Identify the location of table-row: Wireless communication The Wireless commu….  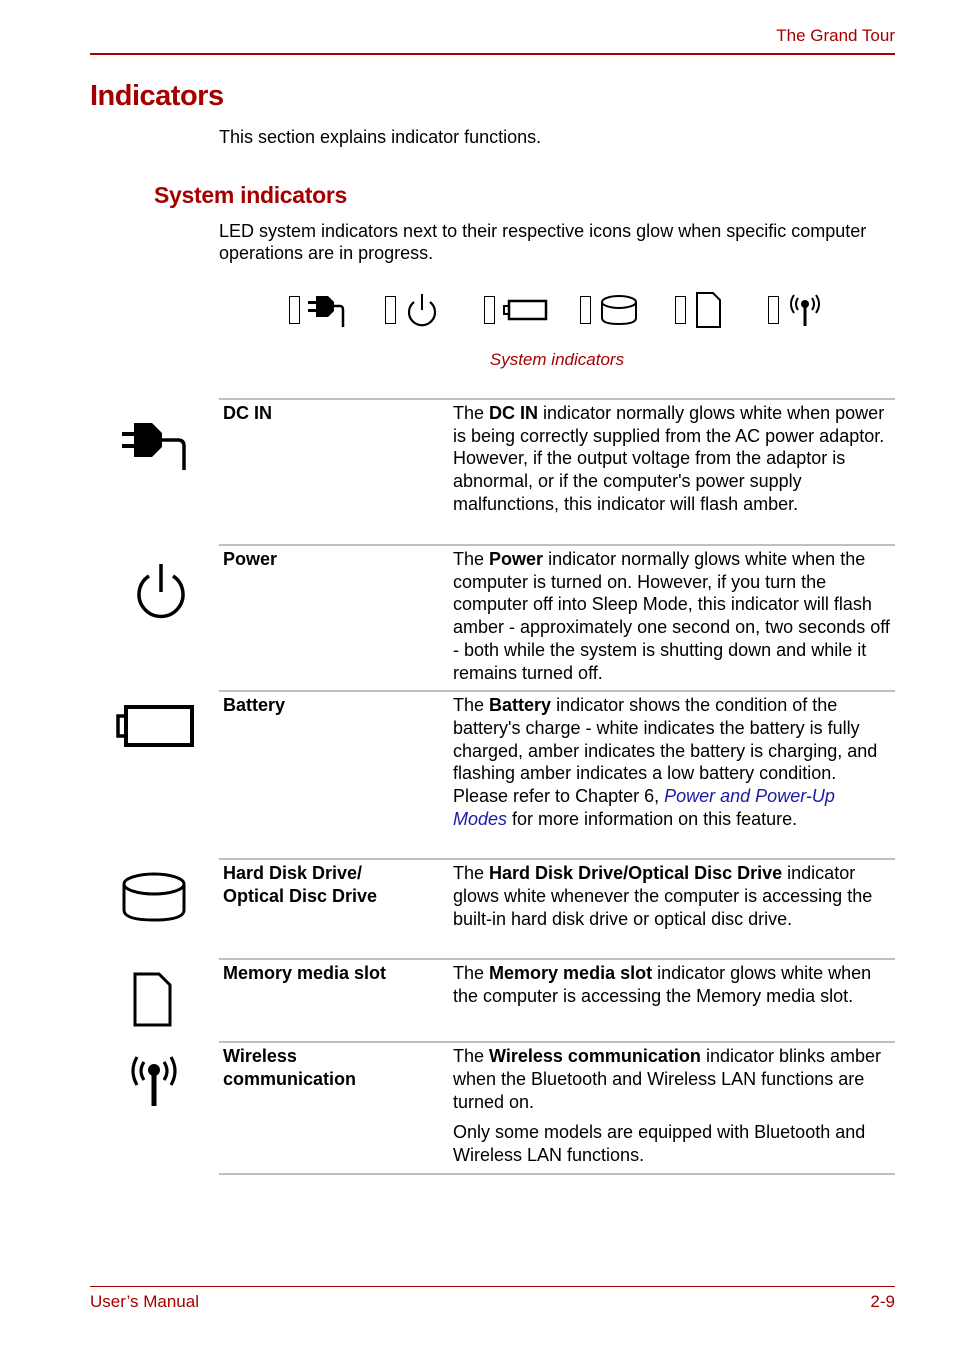
(557, 1108).